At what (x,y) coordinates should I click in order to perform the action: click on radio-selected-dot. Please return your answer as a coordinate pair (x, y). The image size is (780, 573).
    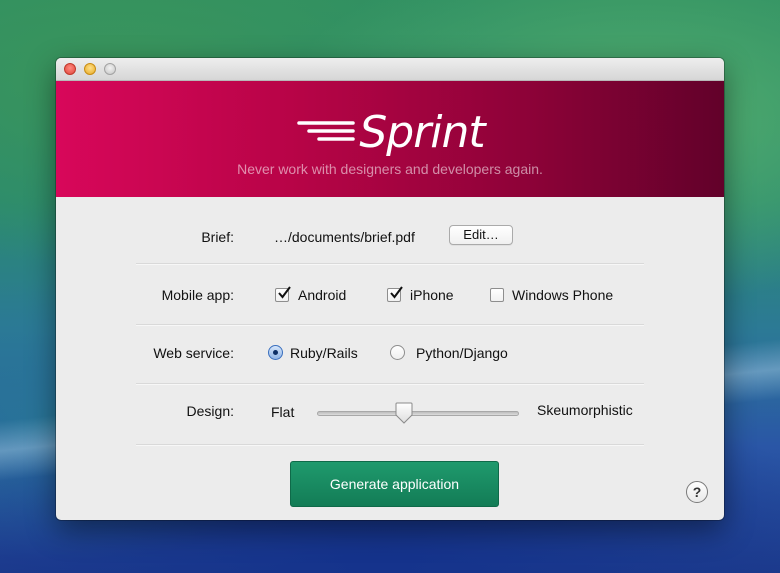
    Looking at the image, I should click on (275, 352).